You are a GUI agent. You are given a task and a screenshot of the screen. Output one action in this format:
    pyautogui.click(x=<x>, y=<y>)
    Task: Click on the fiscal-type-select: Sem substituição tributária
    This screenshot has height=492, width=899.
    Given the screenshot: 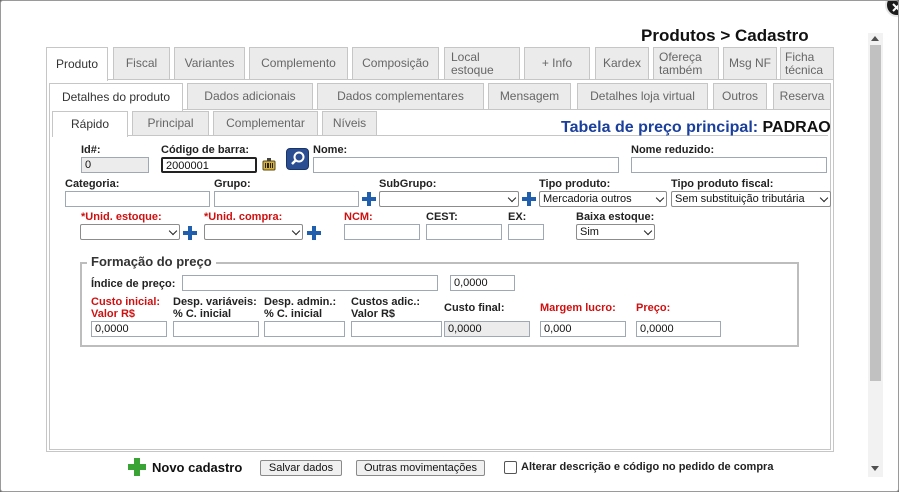 What is the action you would take?
    pyautogui.click(x=751, y=199)
    